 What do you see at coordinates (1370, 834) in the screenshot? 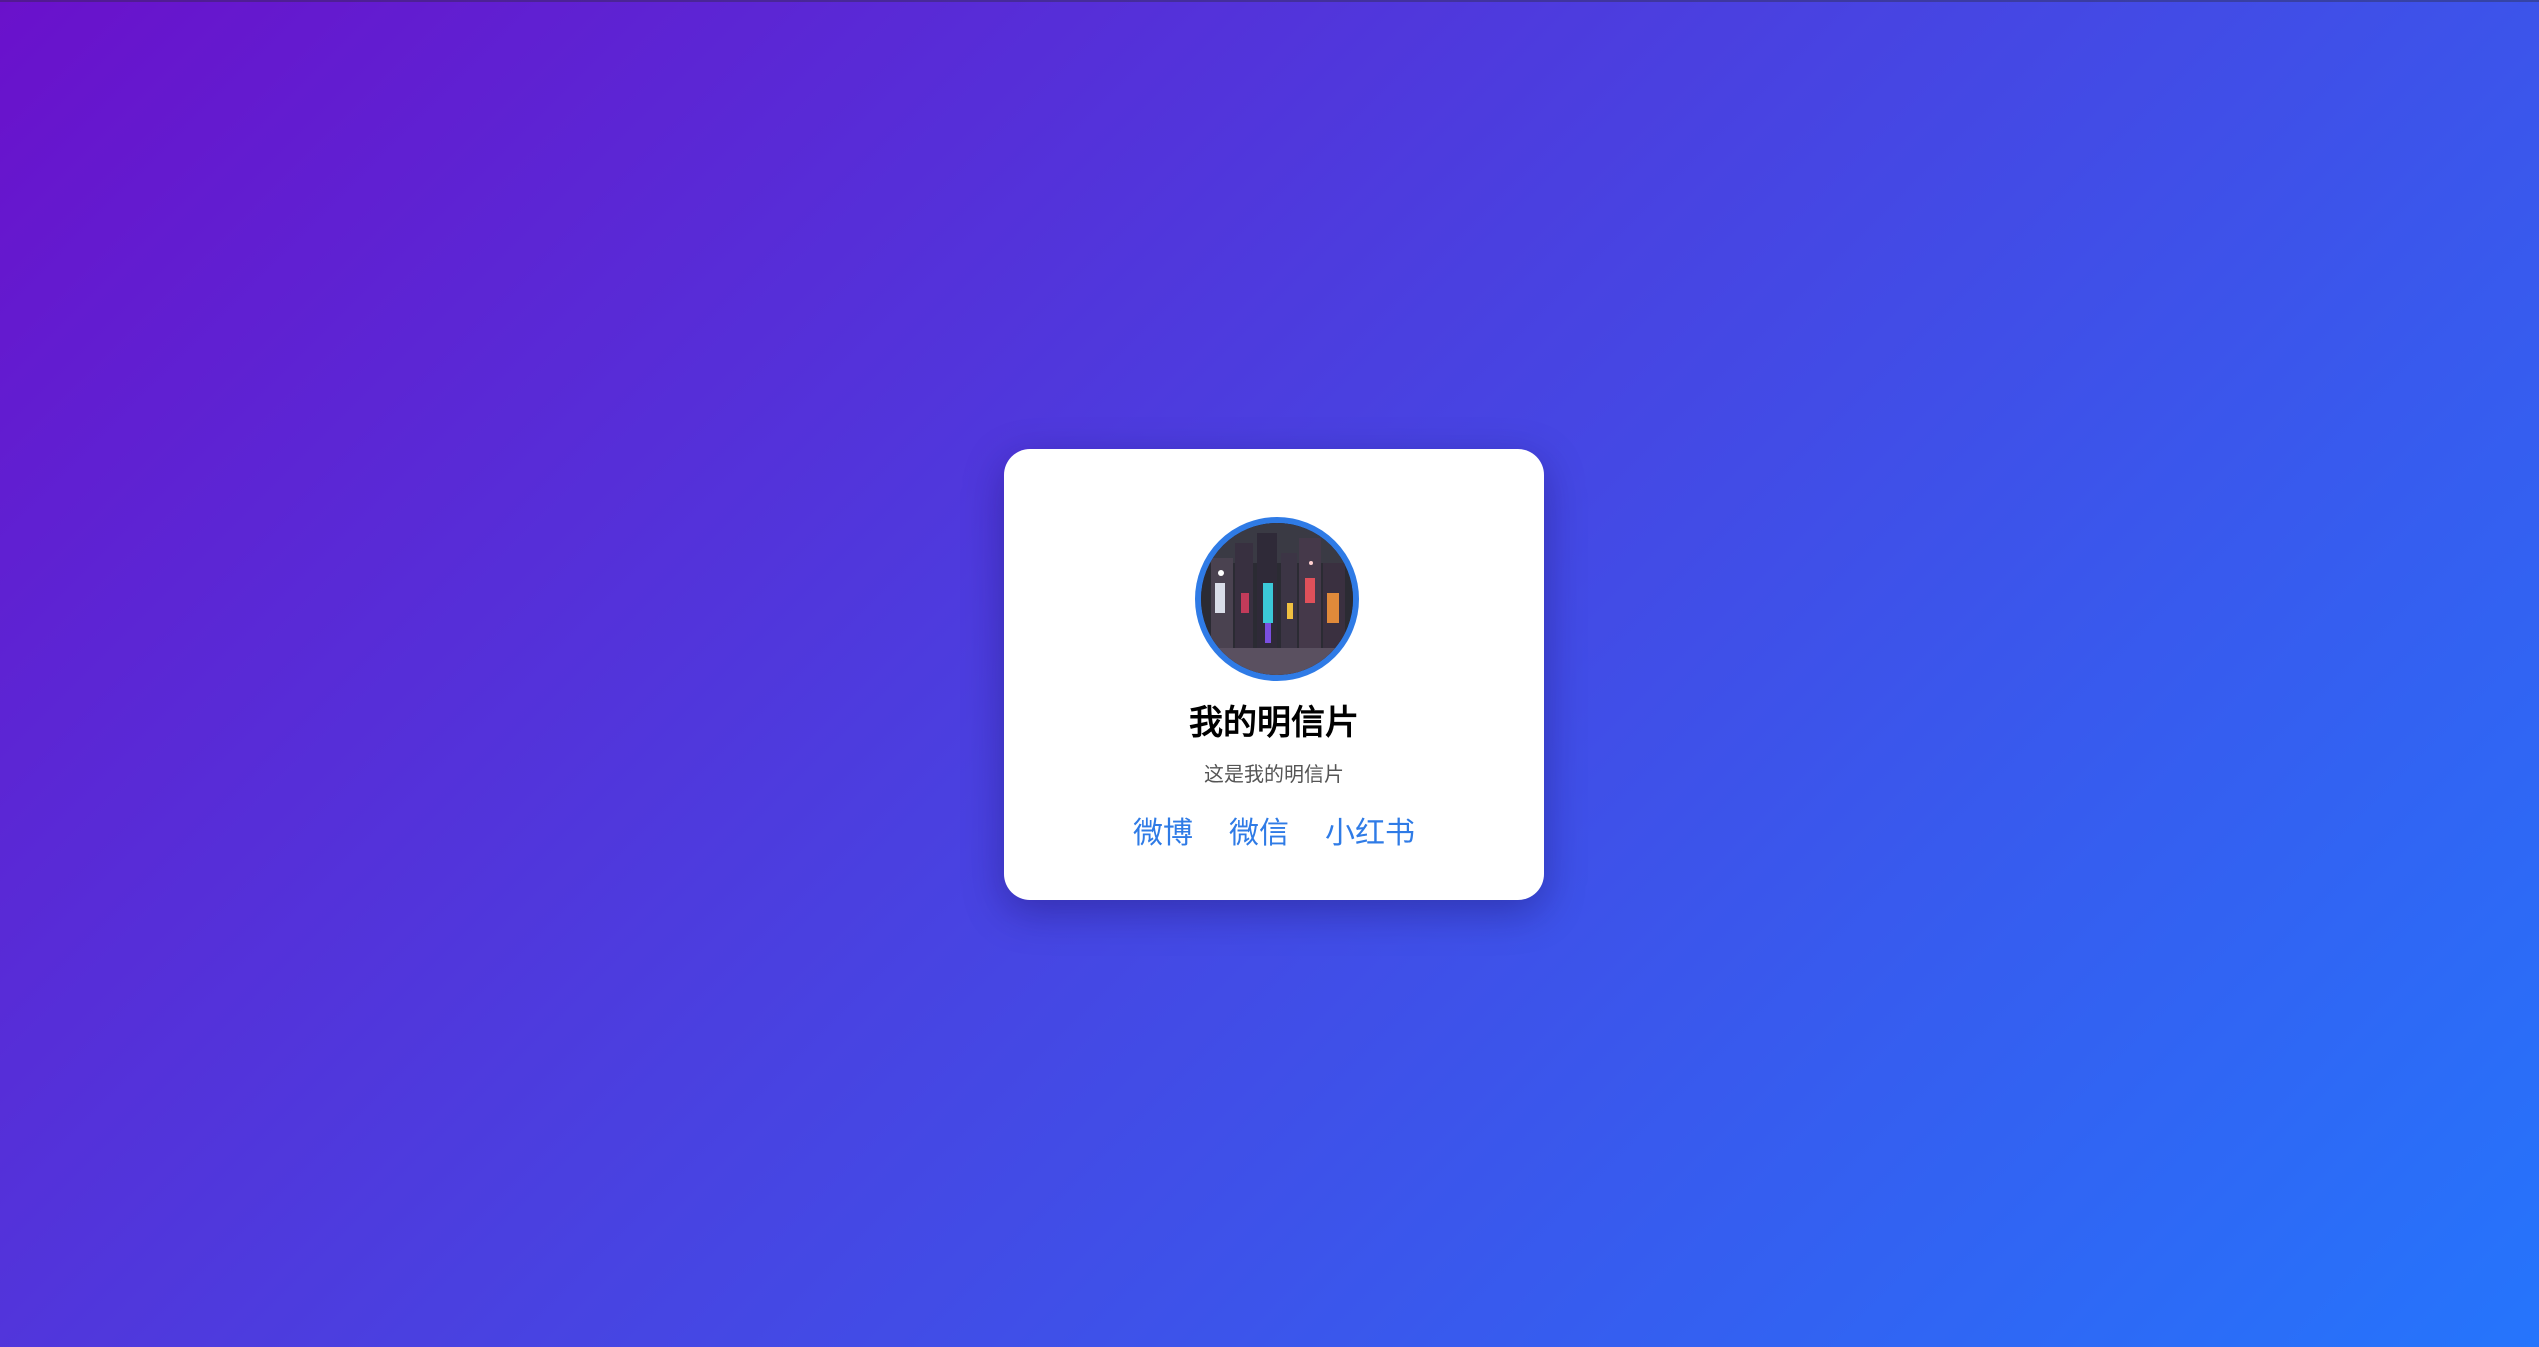
I see `link-xiaohongshu: 小红书` at bounding box center [1370, 834].